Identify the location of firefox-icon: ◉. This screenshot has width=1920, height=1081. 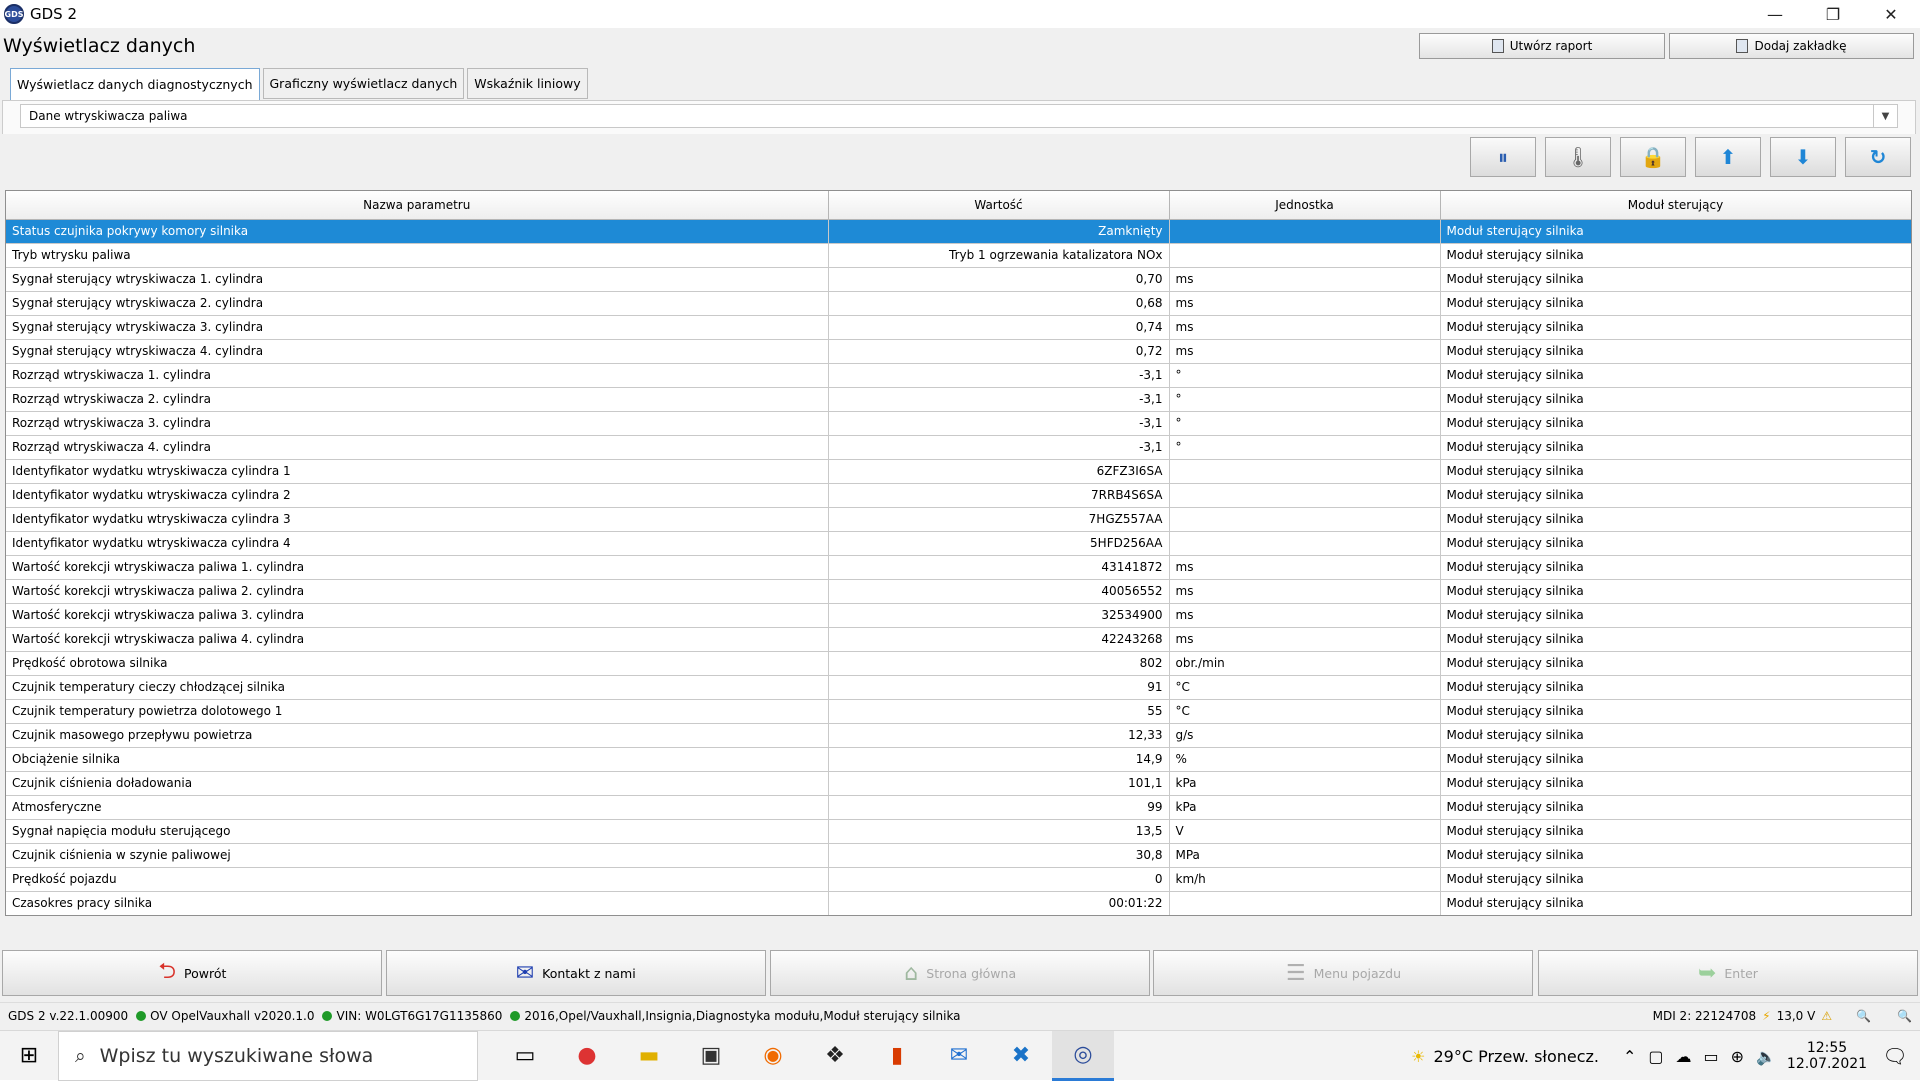
(773, 1056).